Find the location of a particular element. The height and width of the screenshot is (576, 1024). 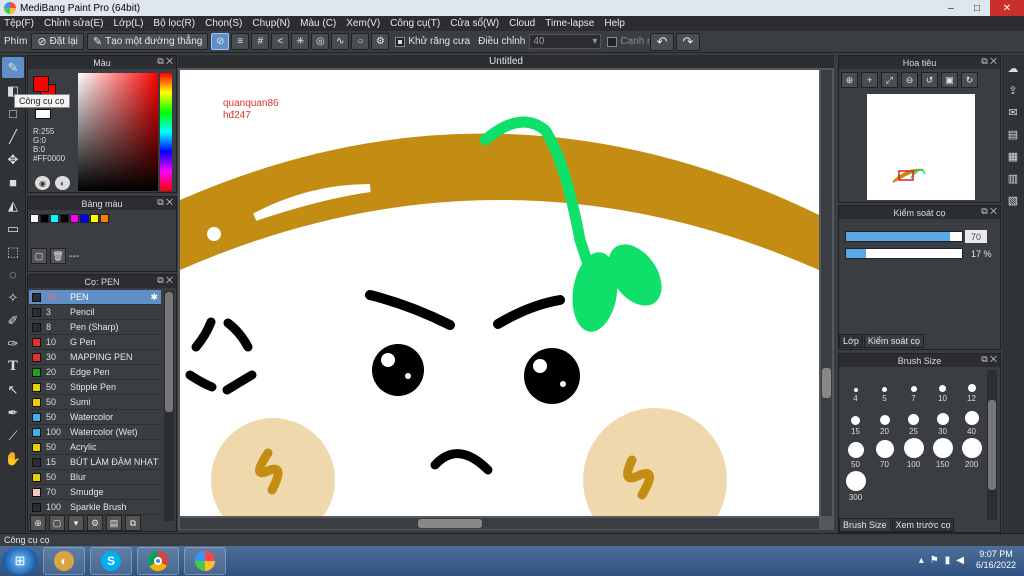

snap-grid-button: # is located at coordinates (260, 41).